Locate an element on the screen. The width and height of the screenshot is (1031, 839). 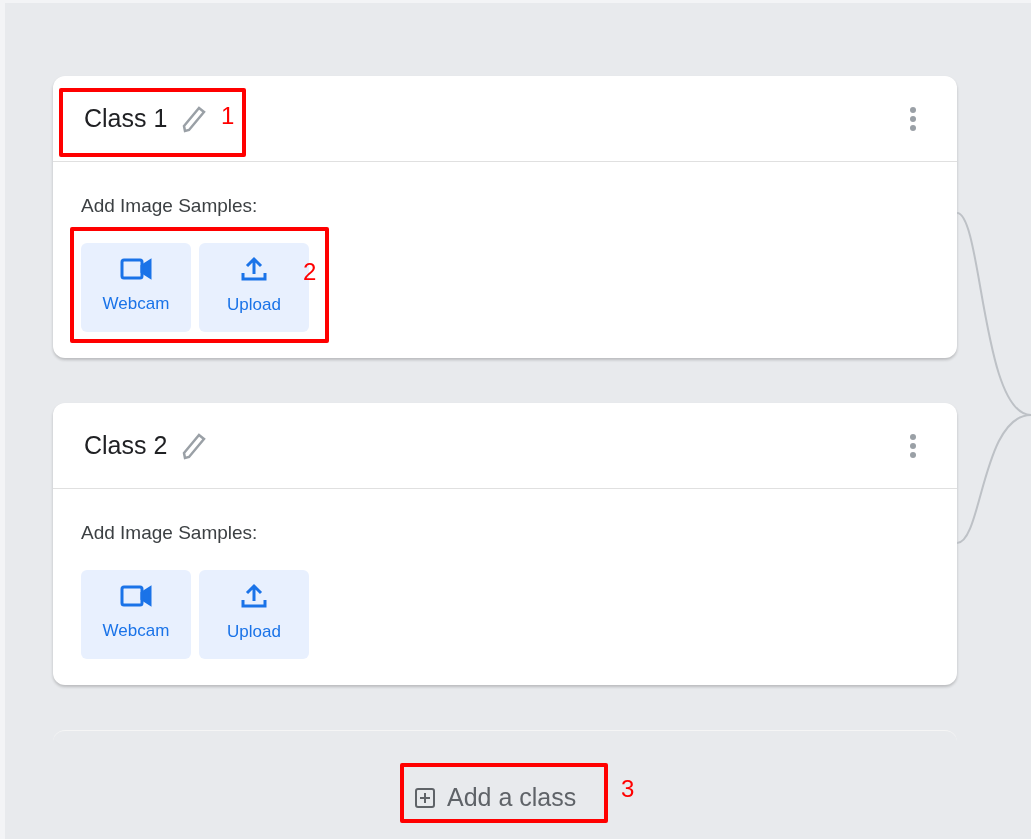
add-box-icon is located at coordinates (425, 797).